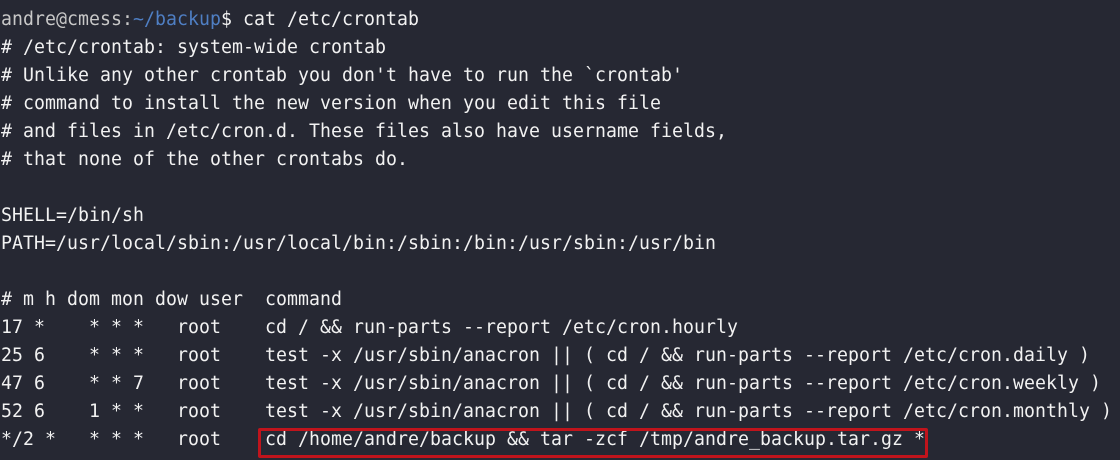 This screenshot has width=1120, height=460. What do you see at coordinates (171, 299) in the screenshot?
I see `output-line: # m h dom mon dow user command` at bounding box center [171, 299].